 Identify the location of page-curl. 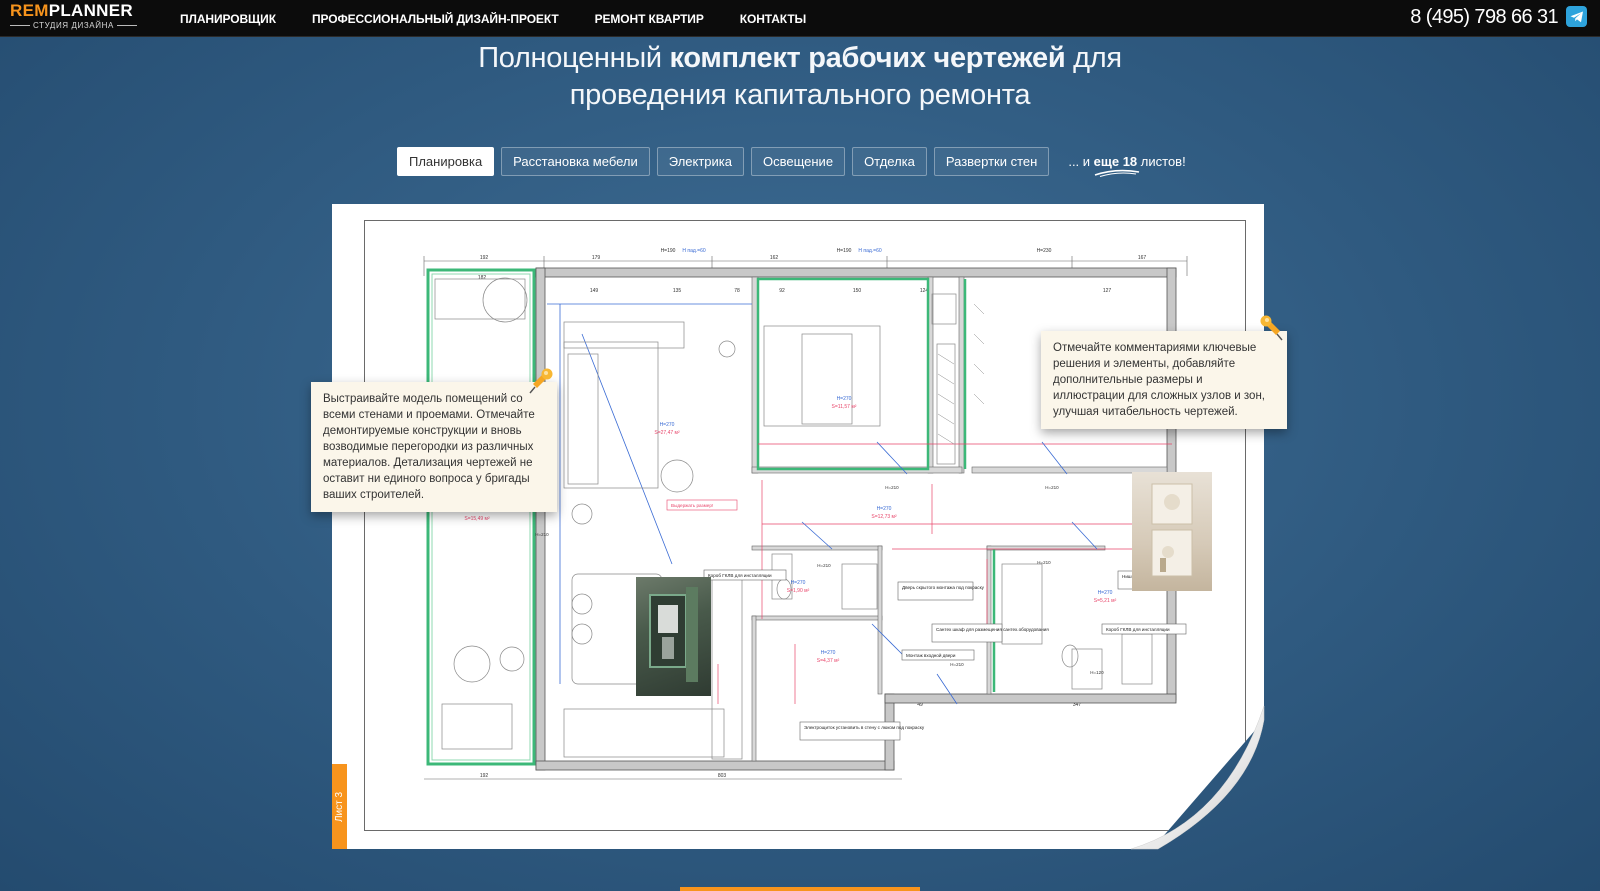
(1198, 777).